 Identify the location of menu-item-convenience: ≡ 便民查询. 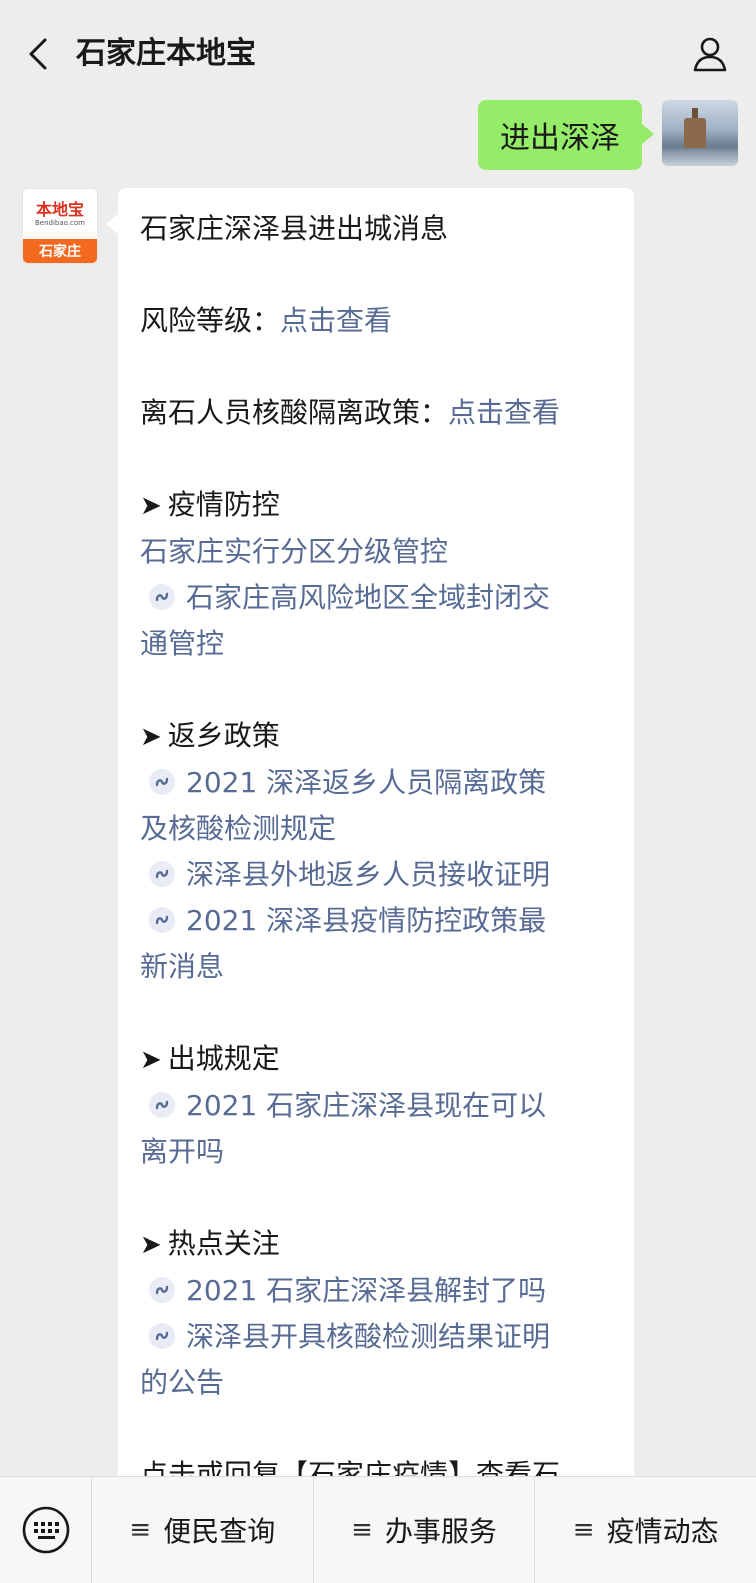
(203, 1530).